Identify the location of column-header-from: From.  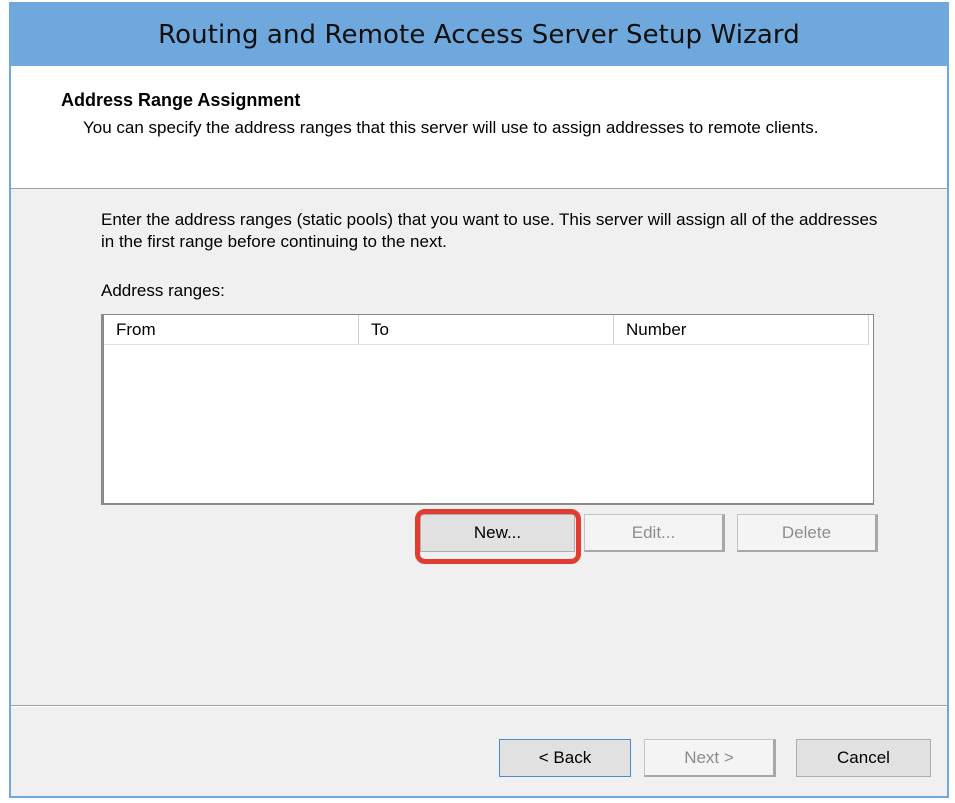
(231, 330).